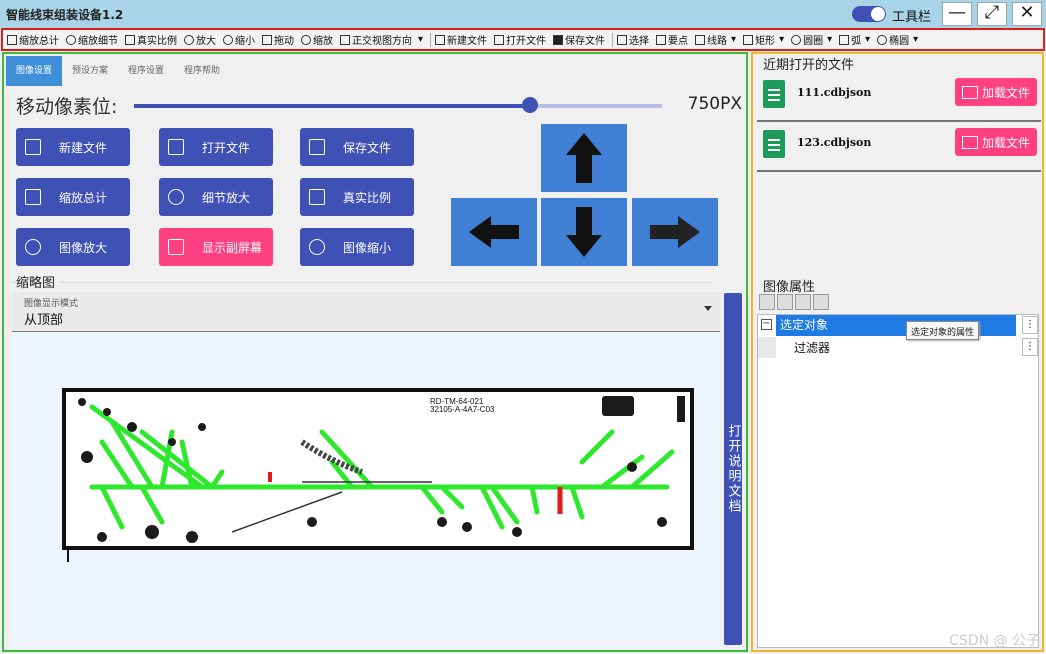 The width and height of the screenshot is (1046, 654). What do you see at coordinates (675, 232) in the screenshot?
I see `move-right-button` at bounding box center [675, 232].